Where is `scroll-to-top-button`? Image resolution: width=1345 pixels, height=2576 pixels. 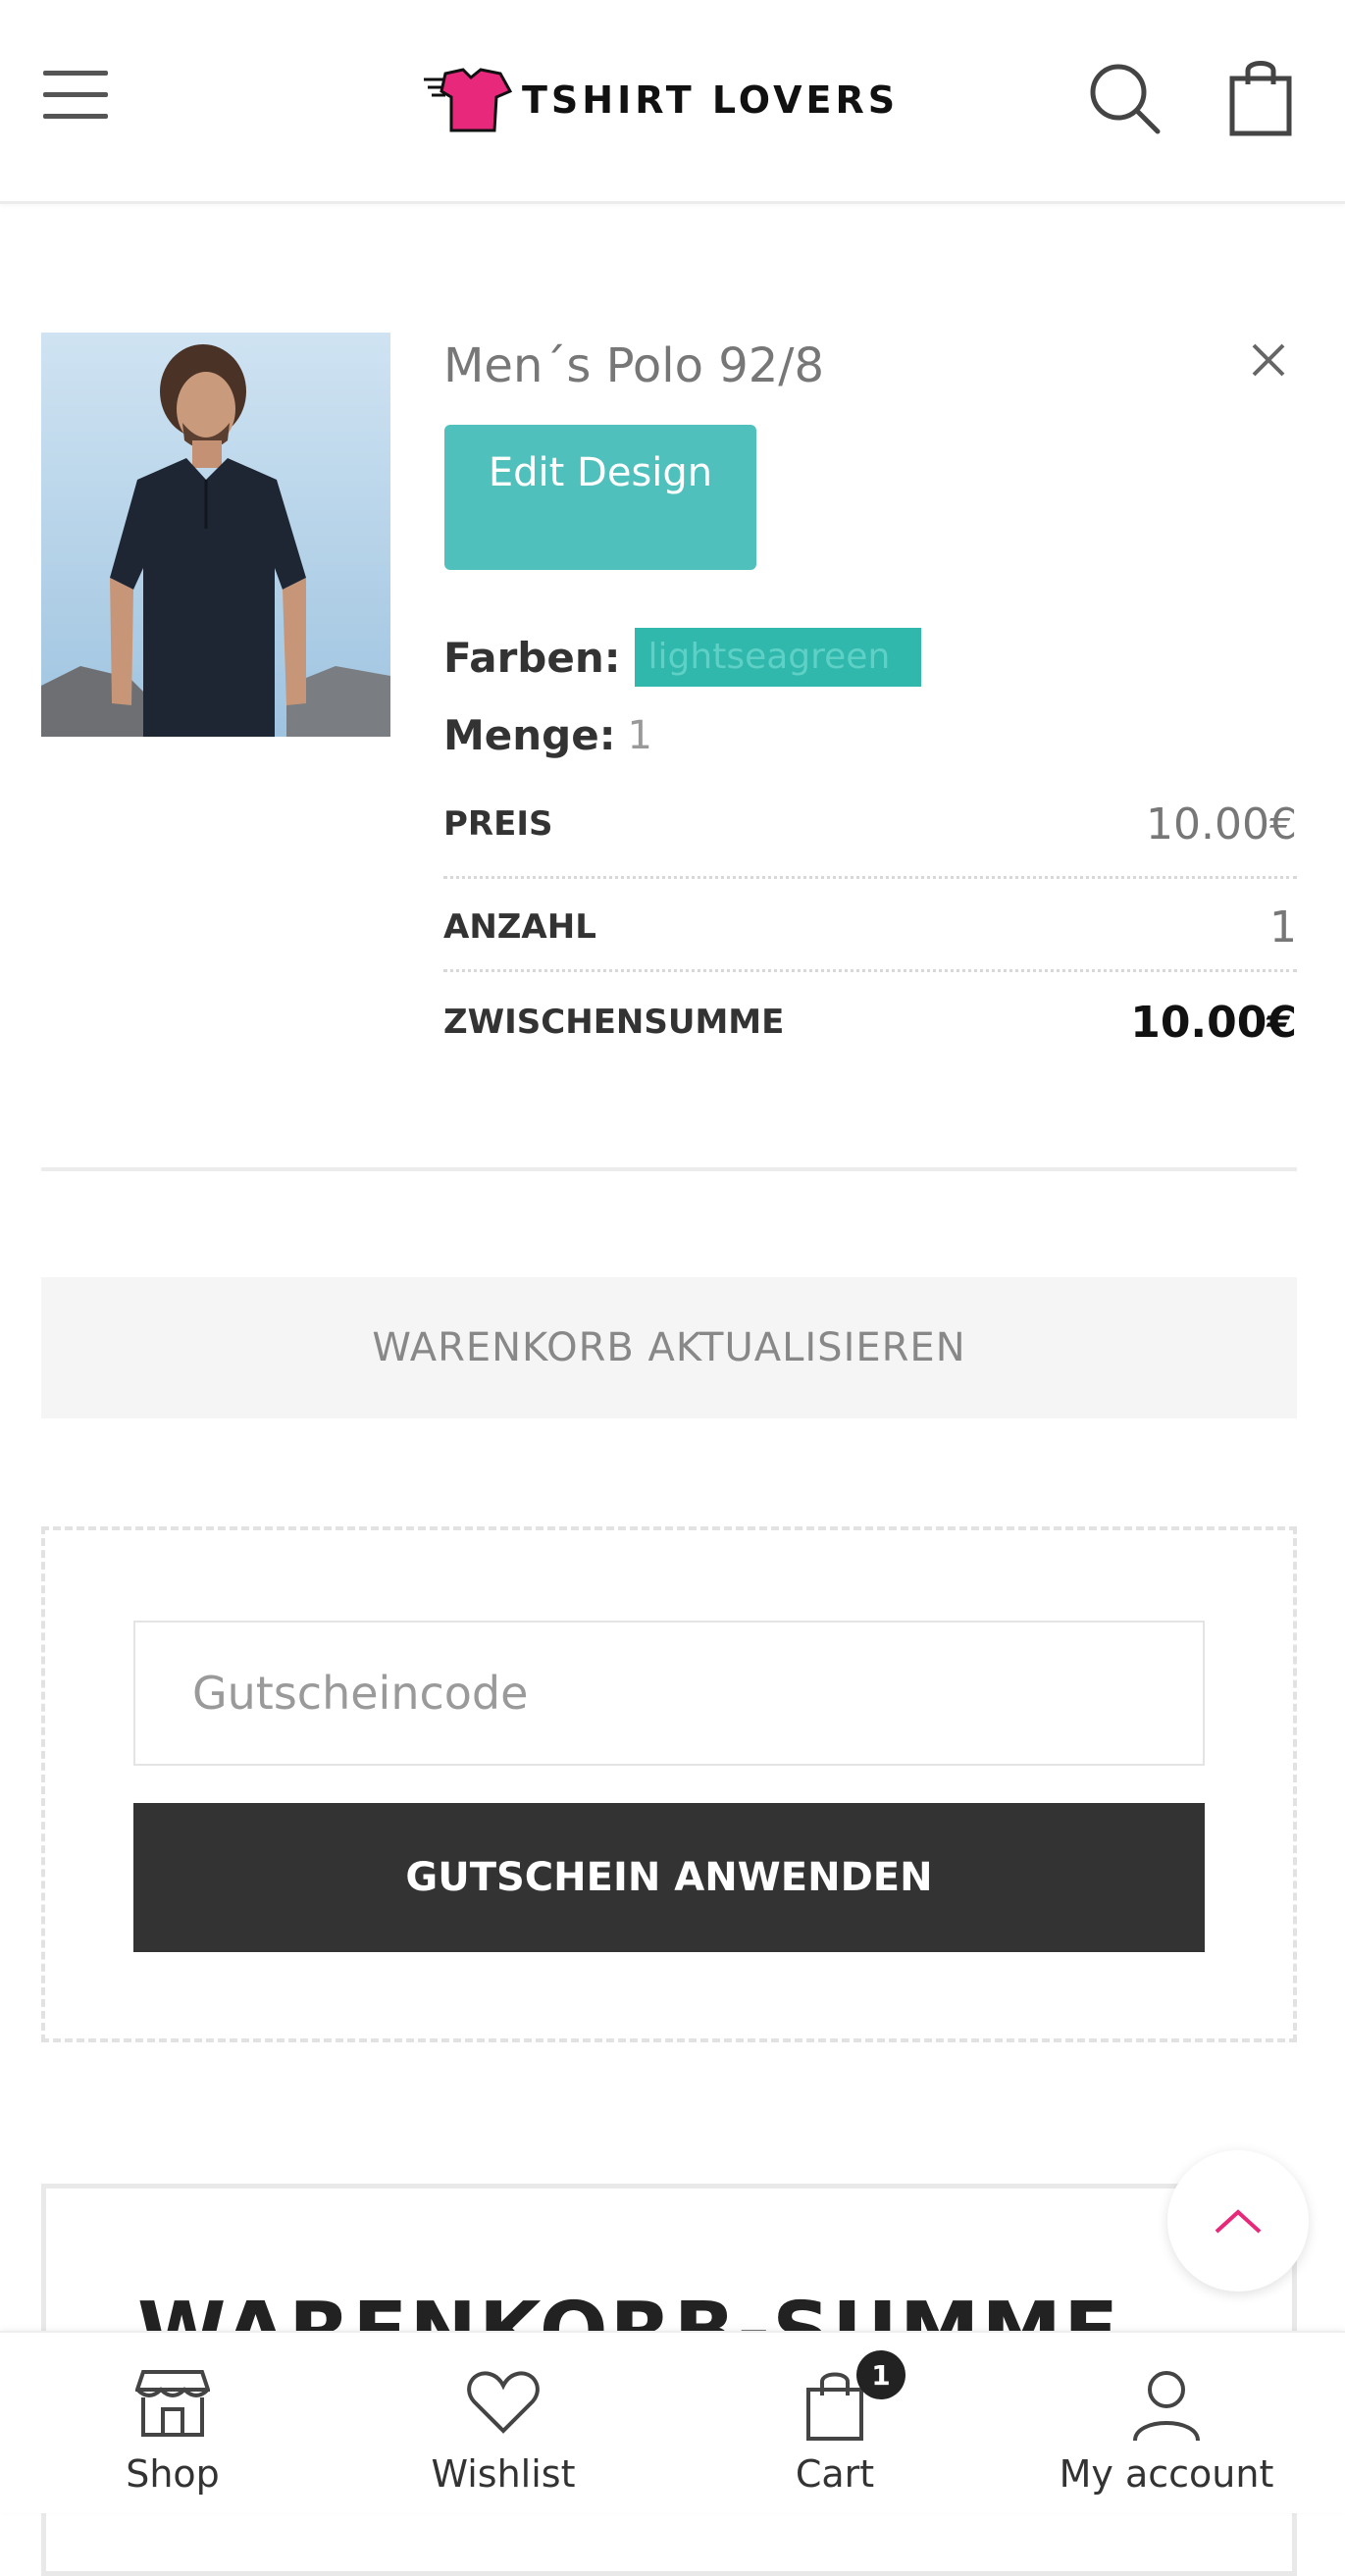
scroll-to-top-button is located at coordinates (1238, 2221).